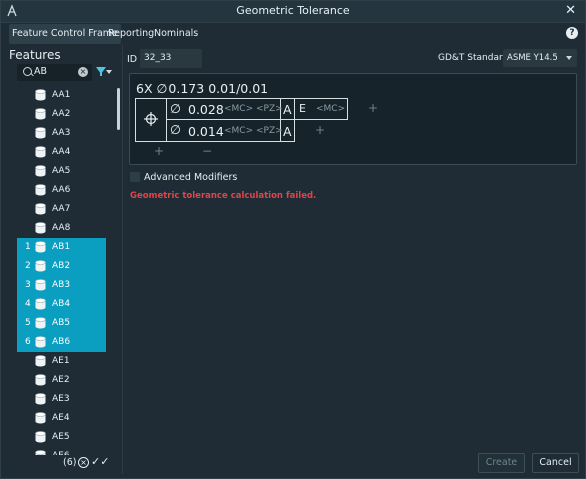  I want to click on selected-count: (6), so click(70, 462).